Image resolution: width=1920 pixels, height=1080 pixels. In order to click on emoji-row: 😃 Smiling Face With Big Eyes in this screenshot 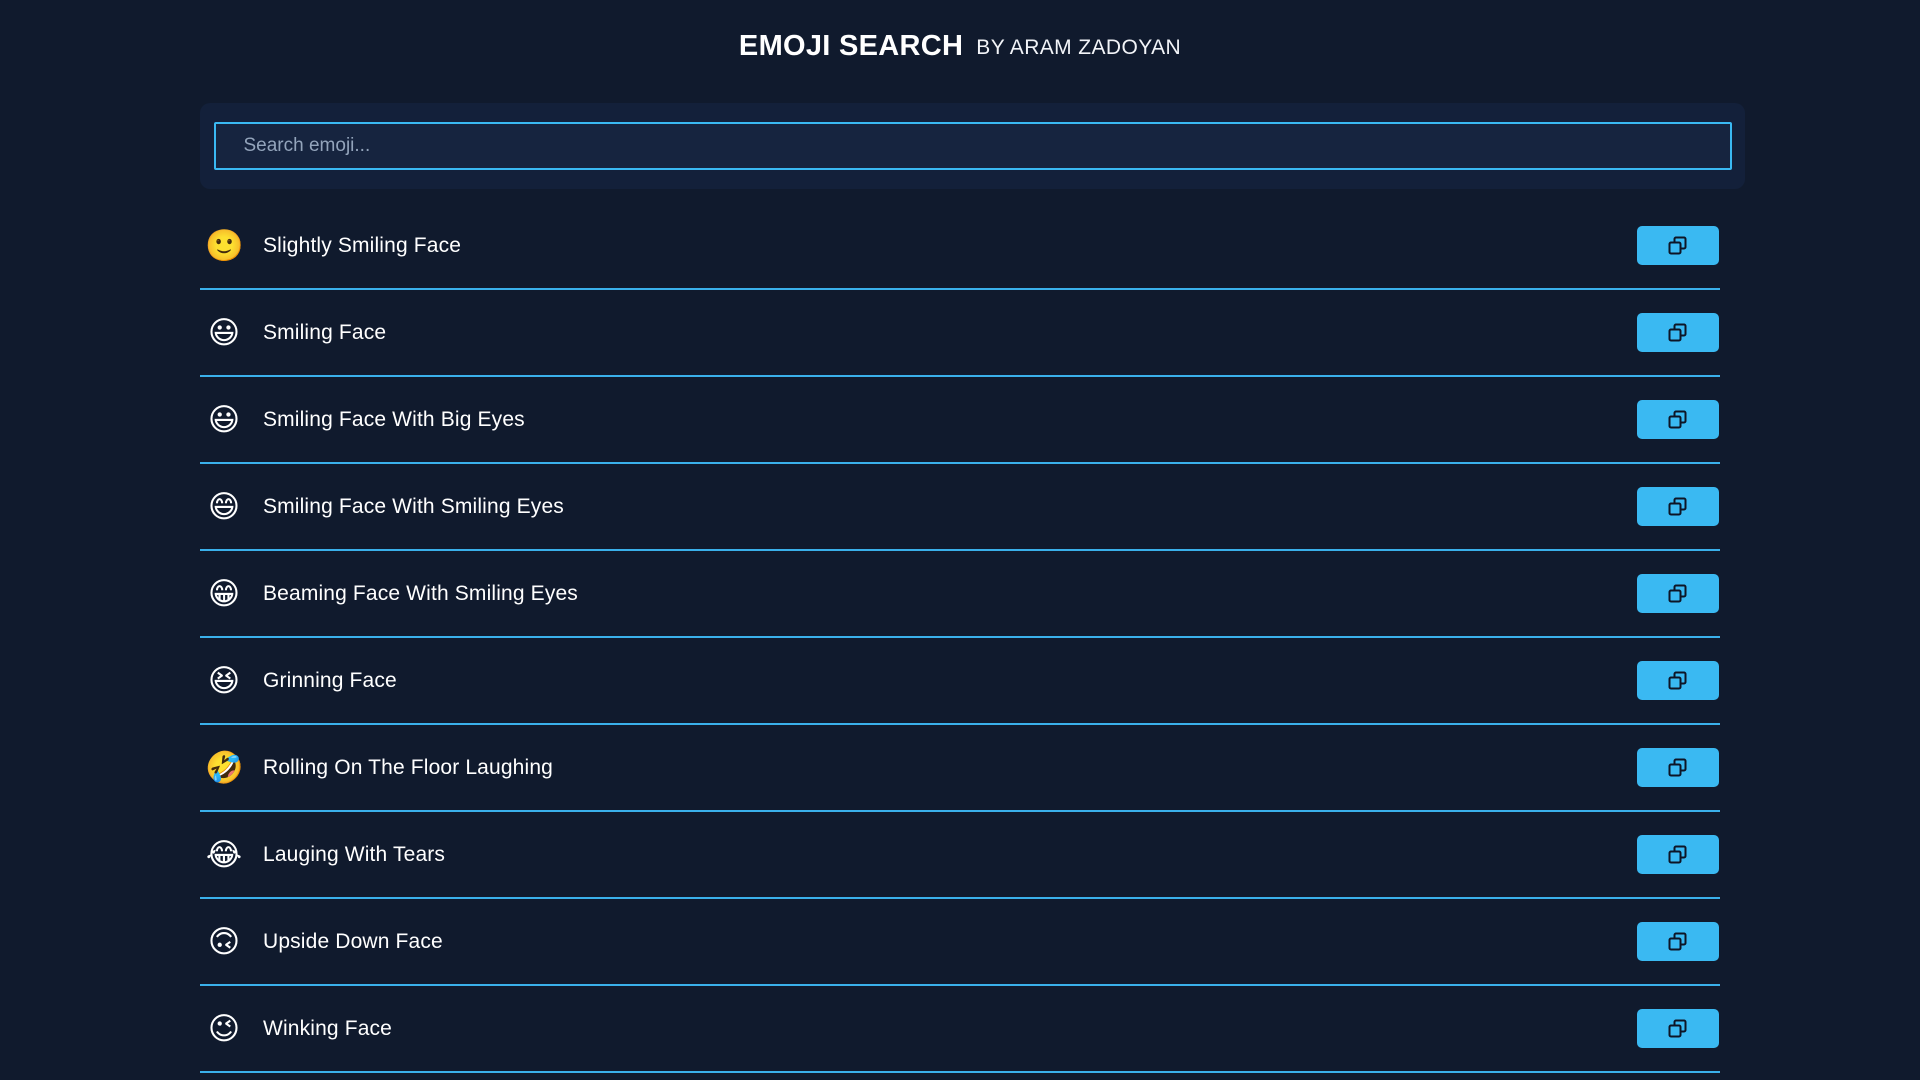, I will do `click(960, 420)`.